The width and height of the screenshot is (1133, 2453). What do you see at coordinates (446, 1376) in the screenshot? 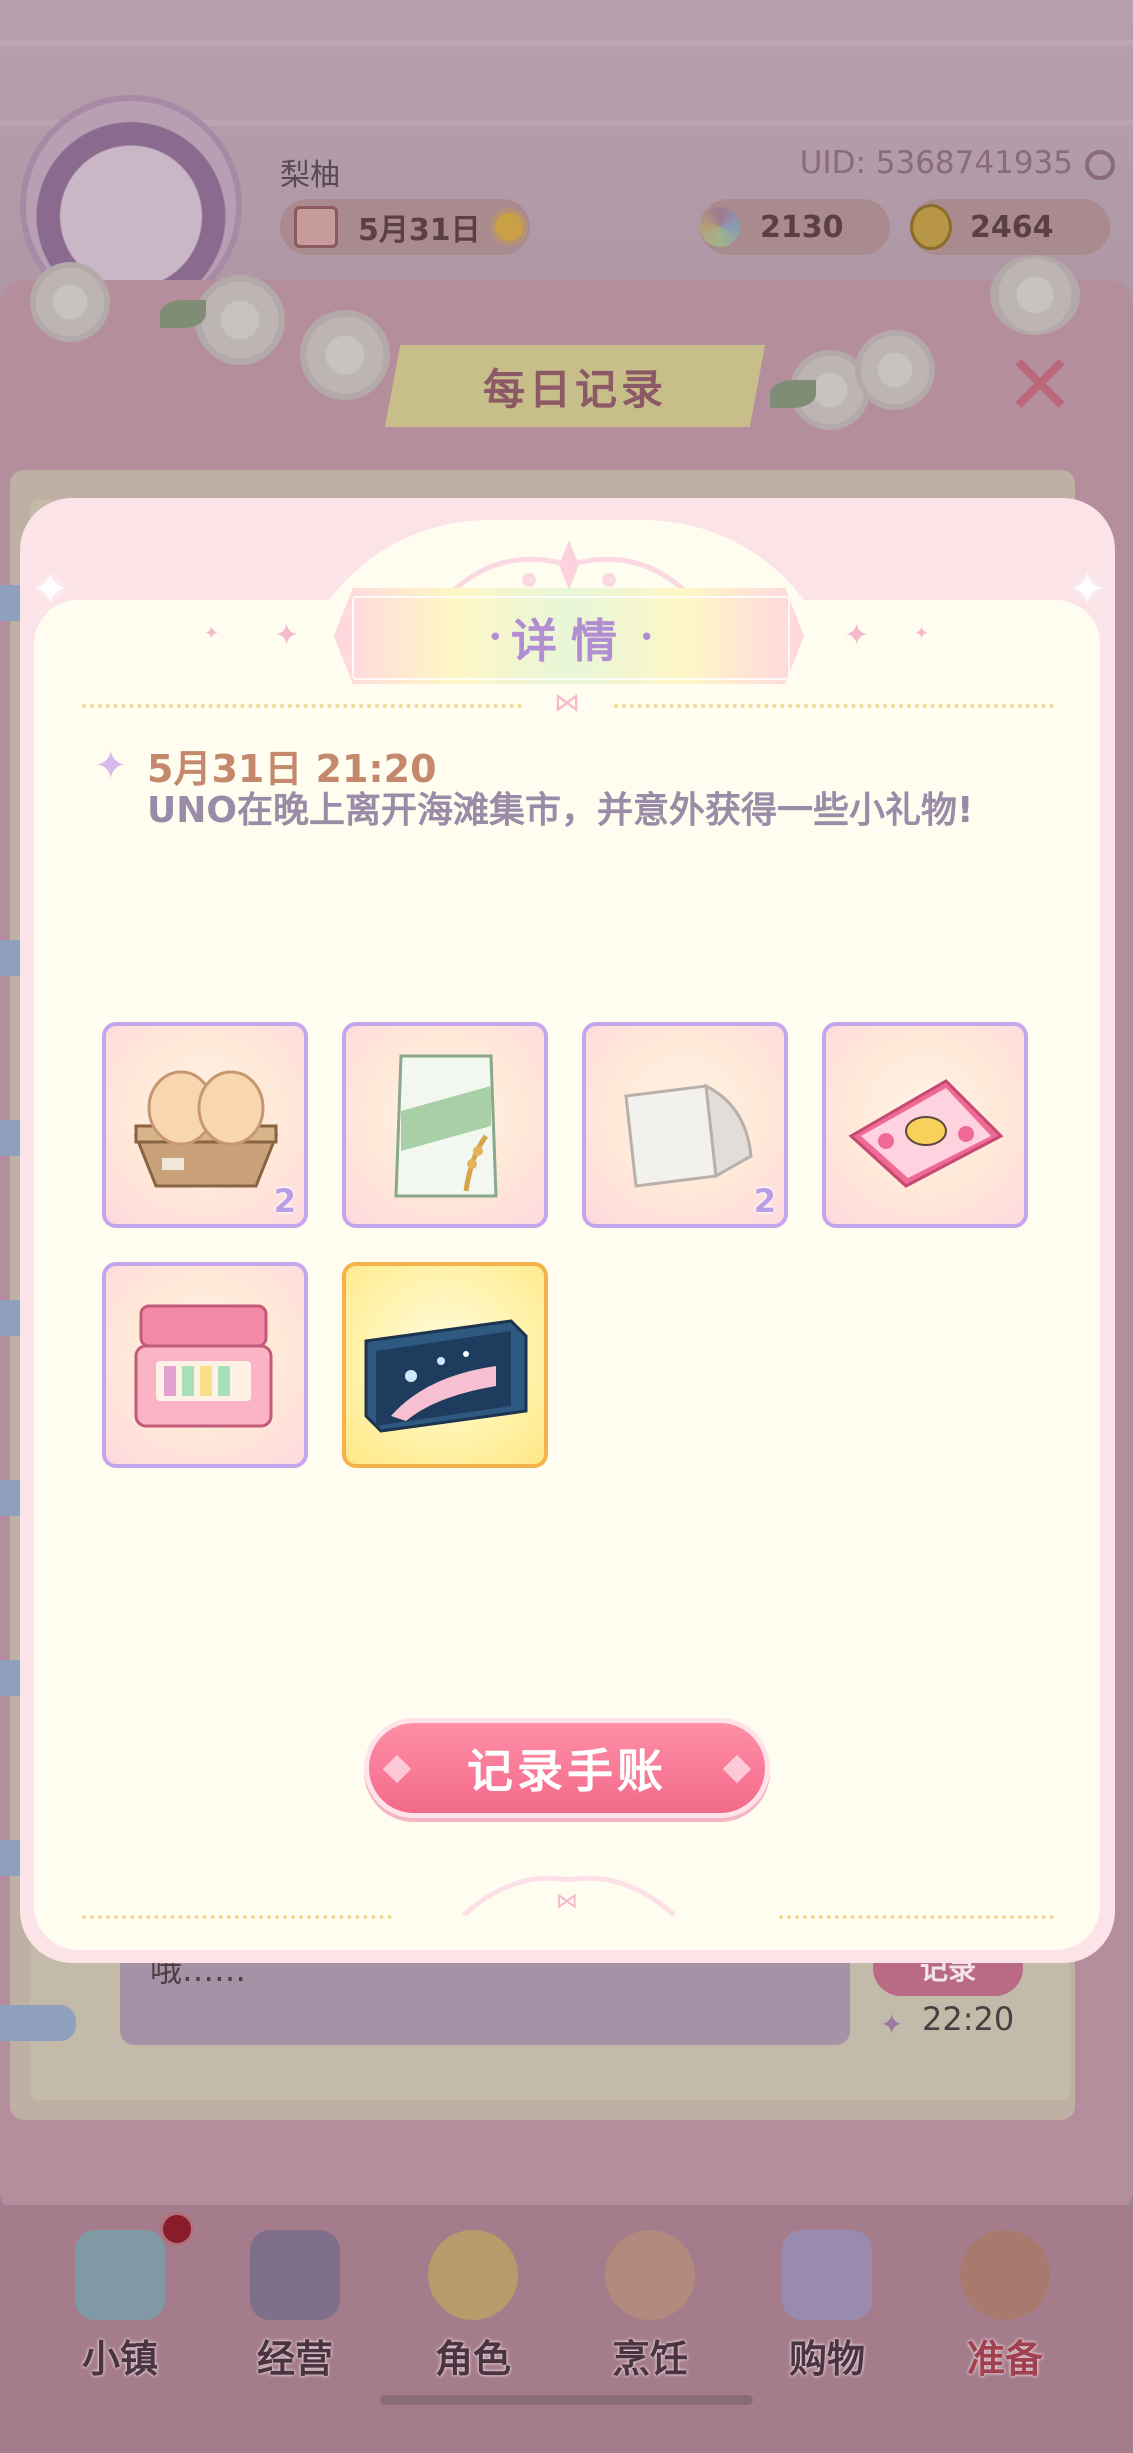
I see `ocean-gift-box-icon` at bounding box center [446, 1376].